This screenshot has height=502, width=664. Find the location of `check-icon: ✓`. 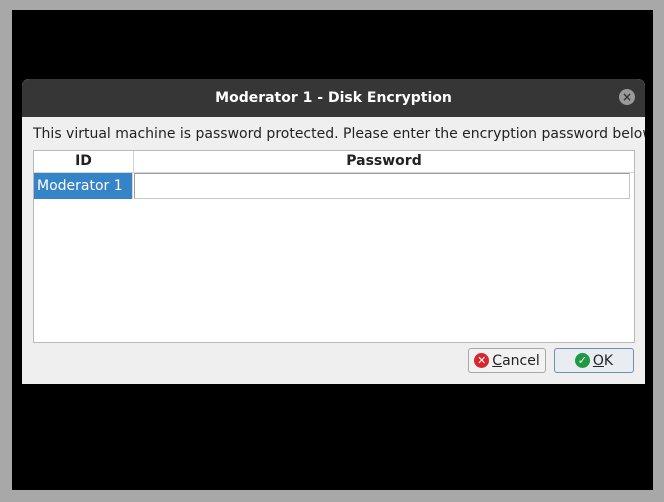

check-icon: ✓ is located at coordinates (582, 360).